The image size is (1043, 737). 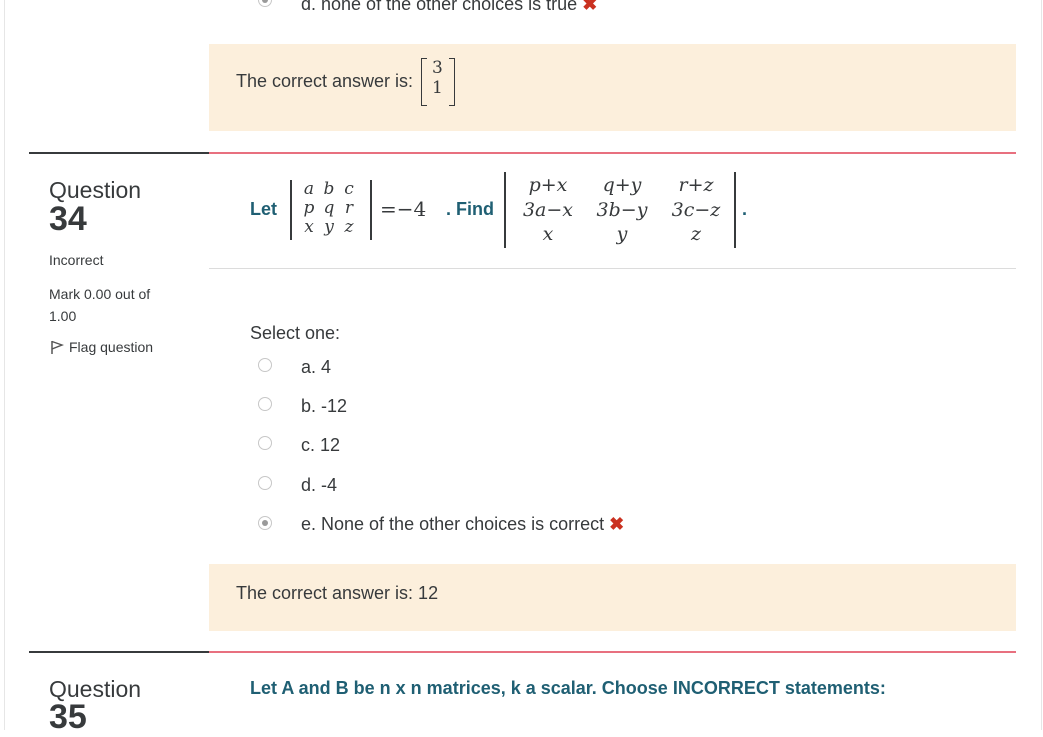 What do you see at coordinates (403, 209) in the screenshot?
I see `det-equals: =−4` at bounding box center [403, 209].